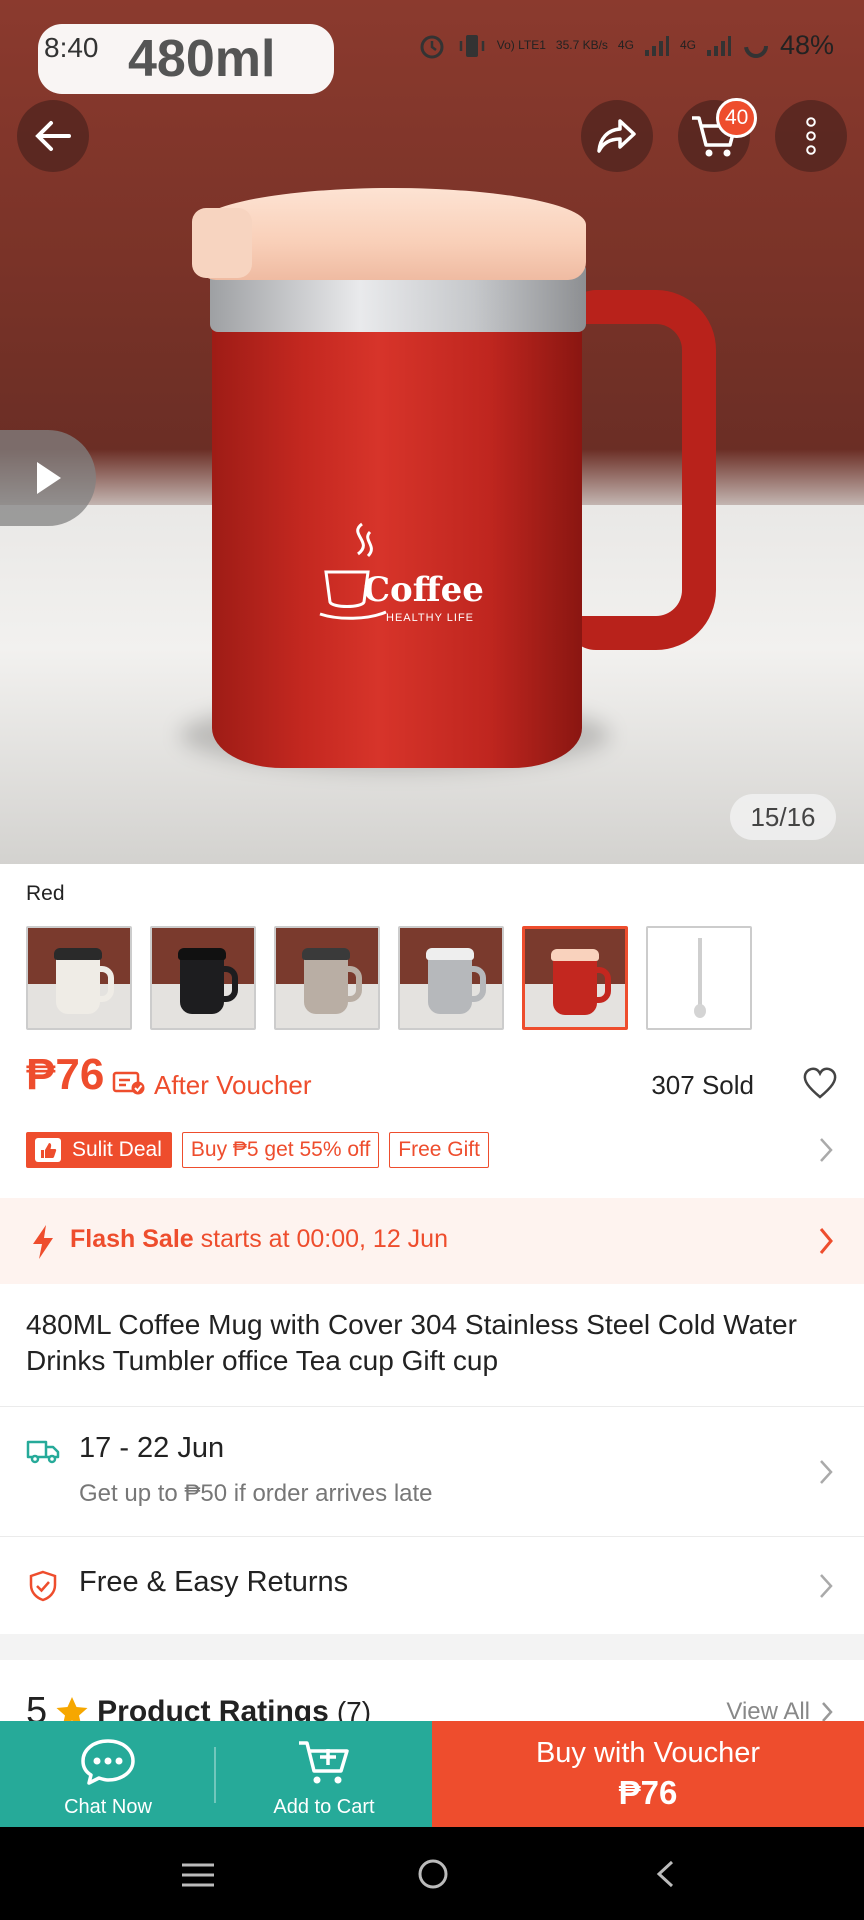 The height and width of the screenshot is (1920, 864). What do you see at coordinates (222, 243) in the screenshot?
I see `mug-lid-tab` at bounding box center [222, 243].